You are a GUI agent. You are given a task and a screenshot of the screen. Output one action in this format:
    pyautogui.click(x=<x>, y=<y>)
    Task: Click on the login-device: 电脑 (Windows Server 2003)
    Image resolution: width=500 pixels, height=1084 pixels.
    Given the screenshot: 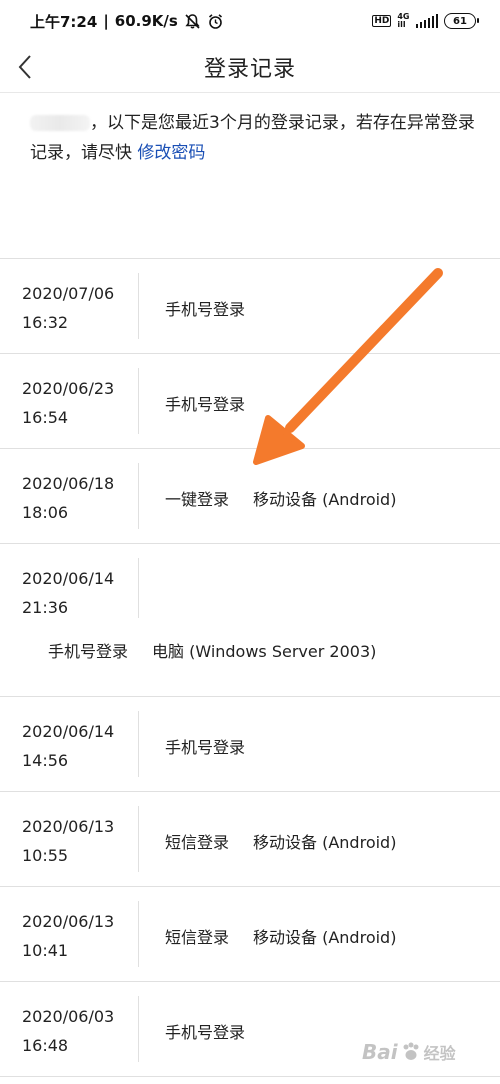 What is the action you would take?
    pyautogui.click(x=264, y=651)
    